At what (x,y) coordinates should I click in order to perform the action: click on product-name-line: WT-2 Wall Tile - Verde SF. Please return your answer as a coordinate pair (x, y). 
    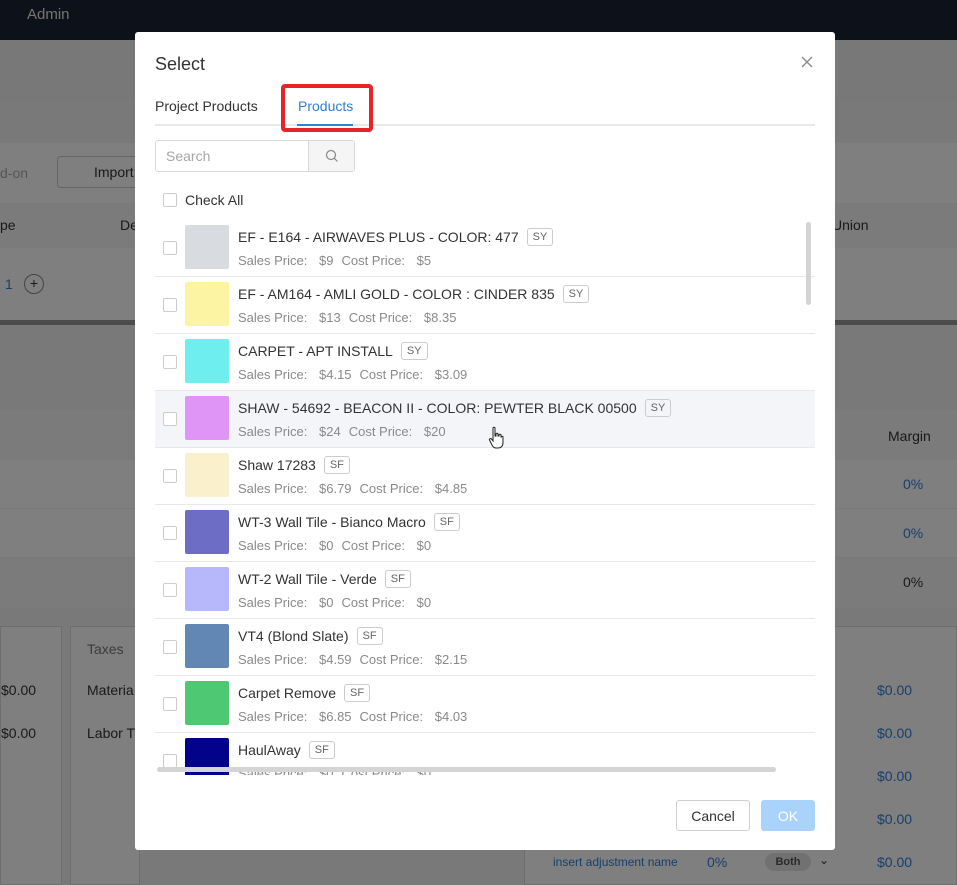
    Looking at the image, I should click on (324, 579).